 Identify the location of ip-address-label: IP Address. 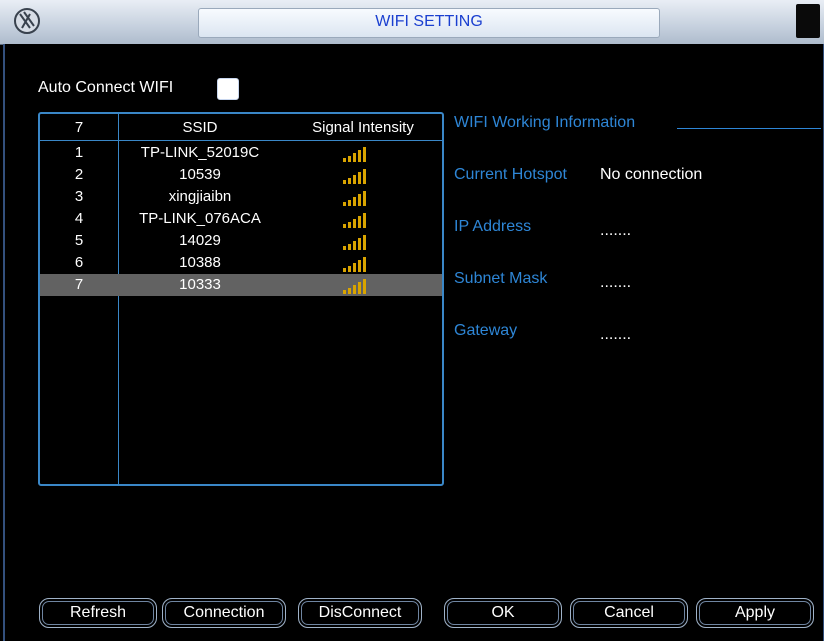
(493, 226).